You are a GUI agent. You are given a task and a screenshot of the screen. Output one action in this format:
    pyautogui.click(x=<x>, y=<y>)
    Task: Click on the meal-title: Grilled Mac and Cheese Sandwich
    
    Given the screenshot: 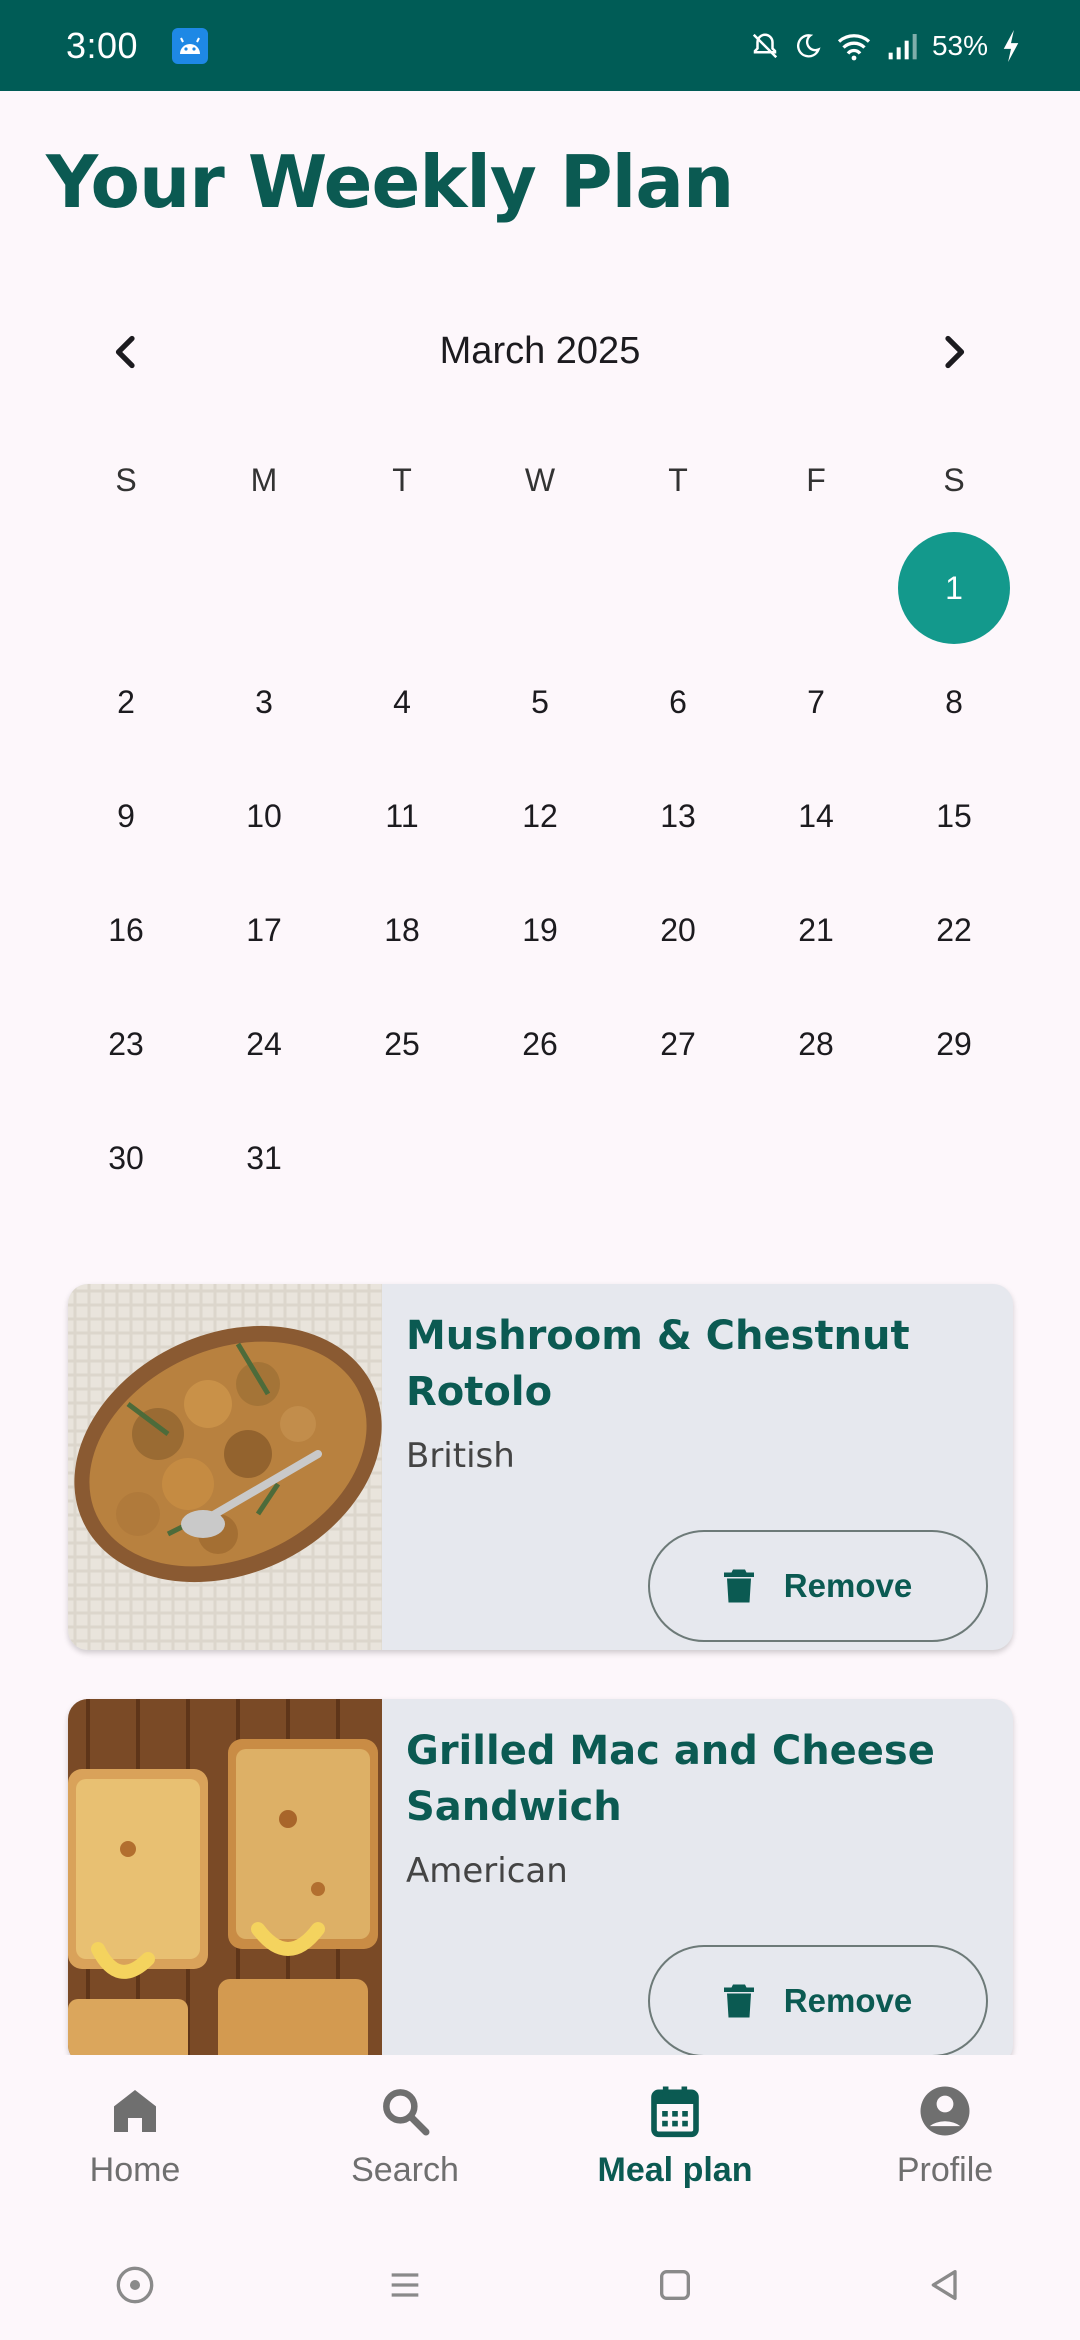 What is the action you would take?
    pyautogui.click(x=670, y=1779)
    